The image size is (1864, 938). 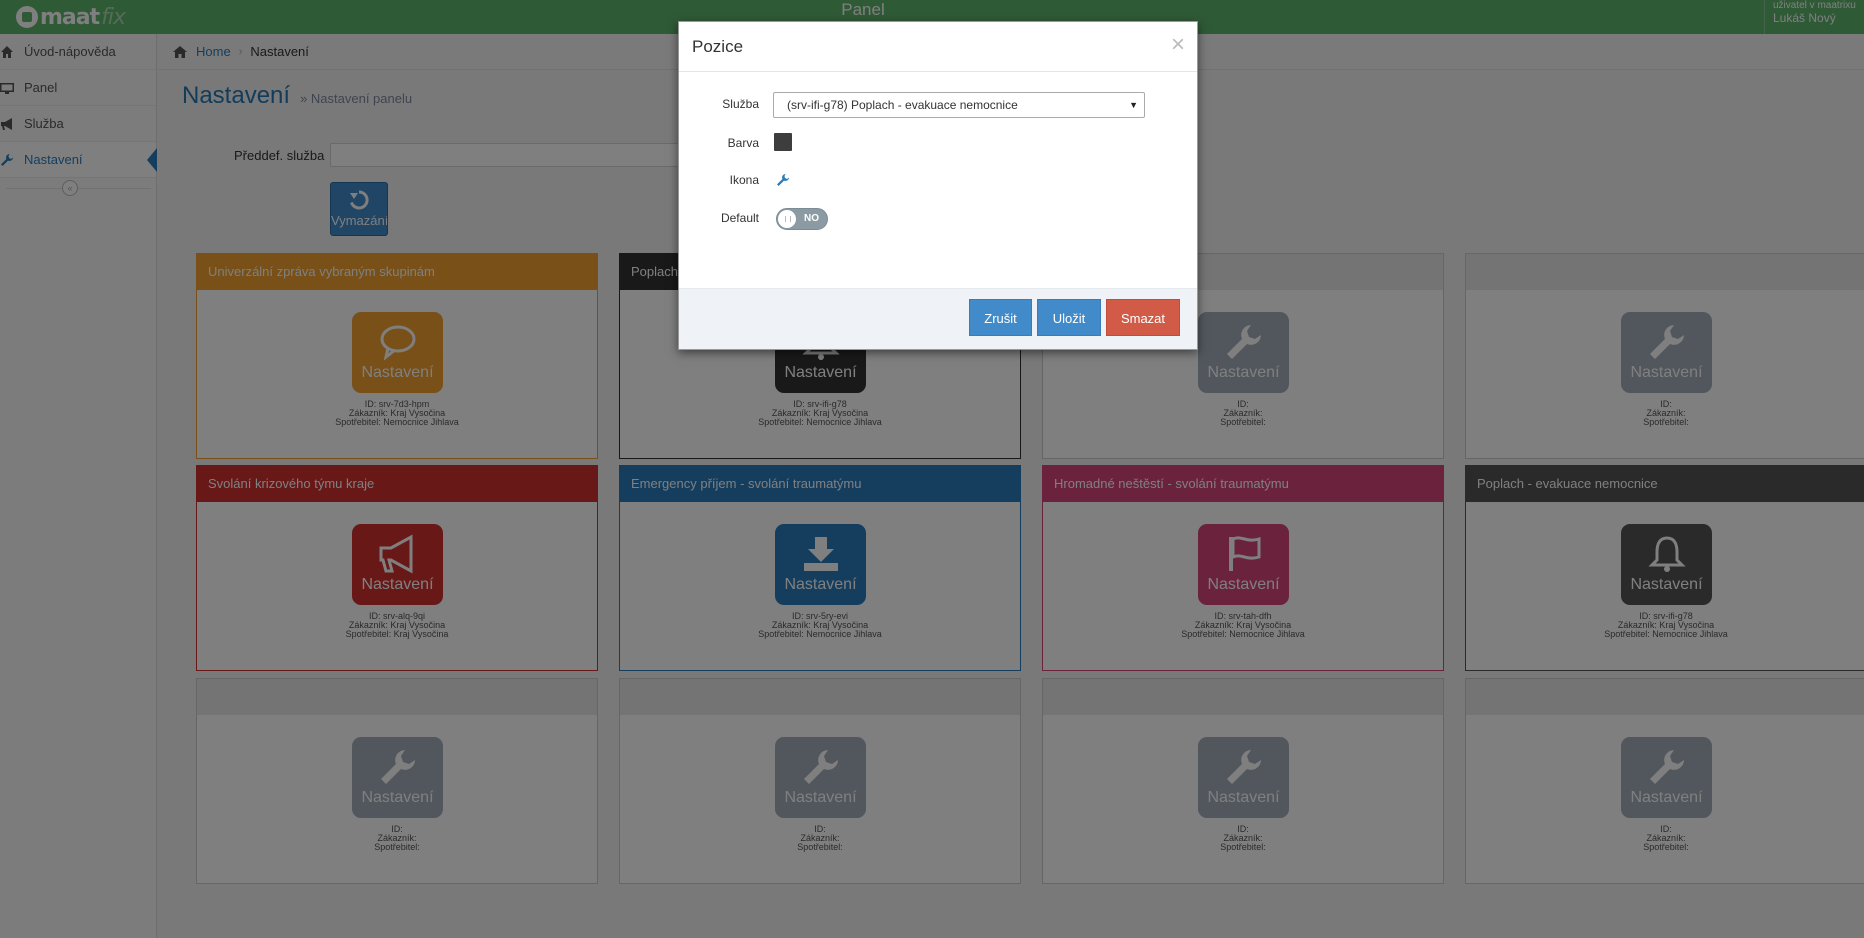 I want to click on modal-title: Pozice, so click(x=718, y=46).